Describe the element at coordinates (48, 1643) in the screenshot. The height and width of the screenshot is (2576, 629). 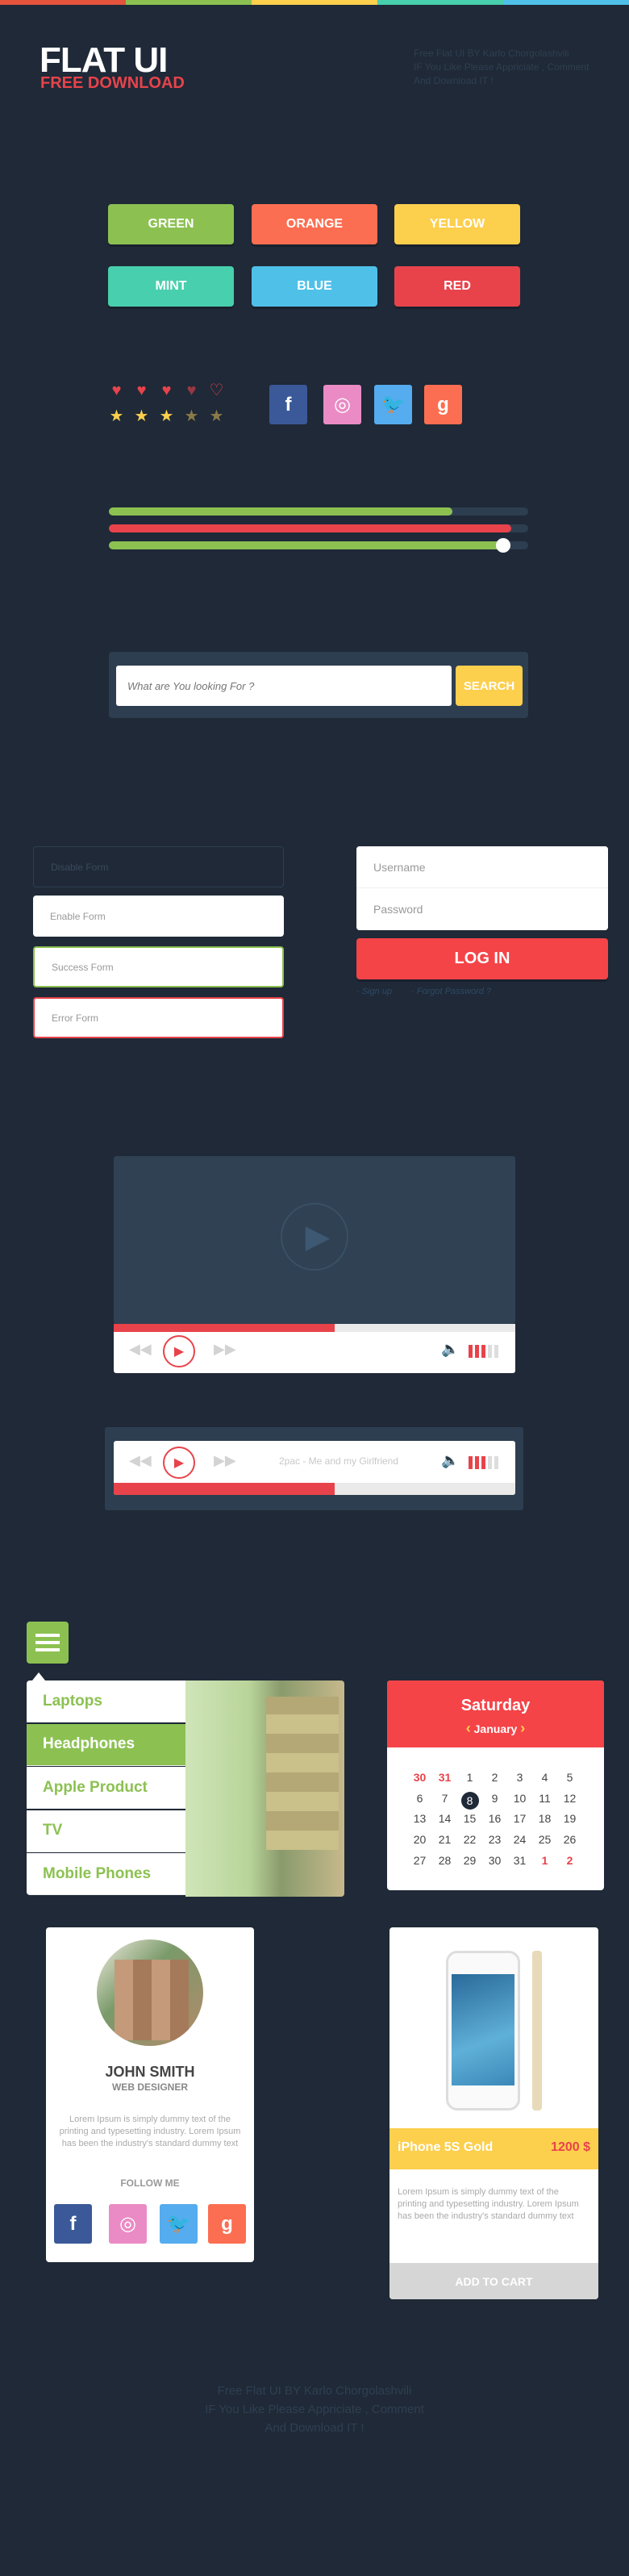
I see `hamburger-menu-button` at that location.